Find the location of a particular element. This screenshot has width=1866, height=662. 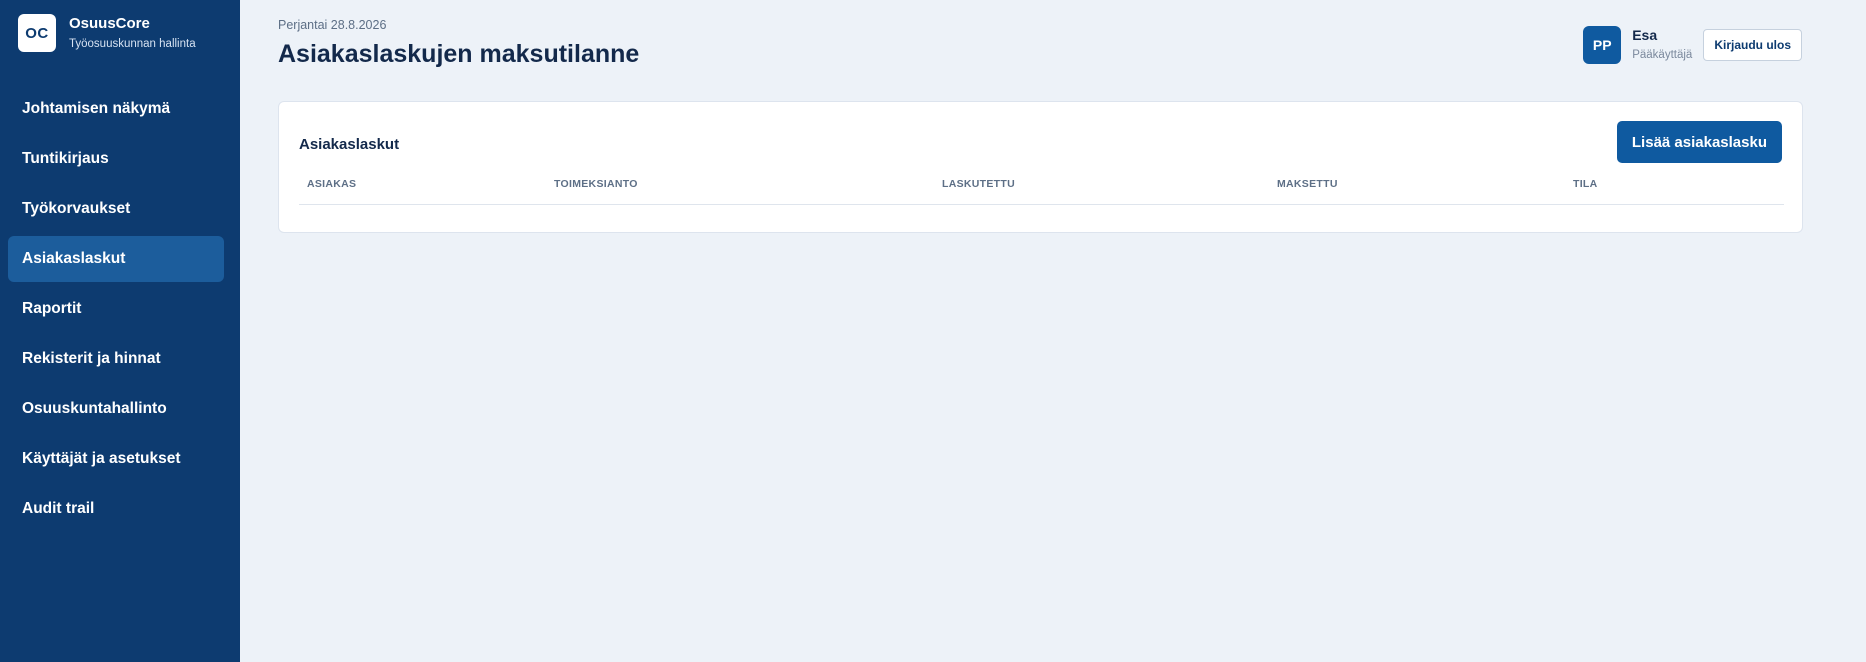

user-role: Pääkäyttäjä is located at coordinates (1662, 55).